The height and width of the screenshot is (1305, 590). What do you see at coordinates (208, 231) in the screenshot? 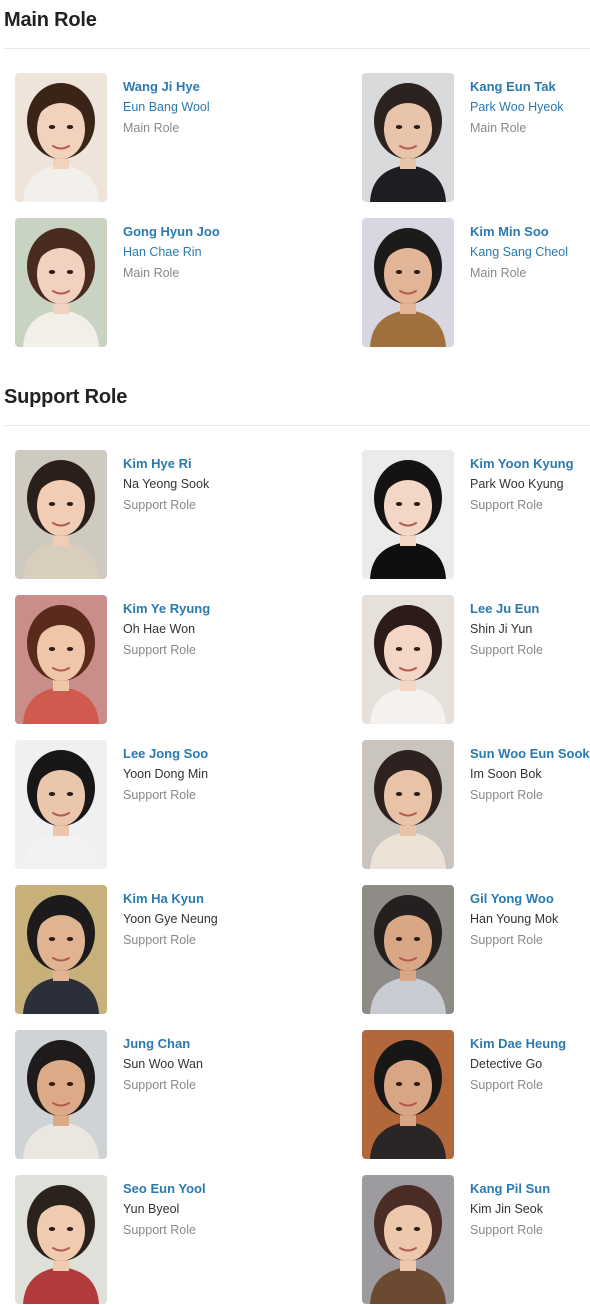
I see `actor-name-link: Gong Hyun Joo` at bounding box center [208, 231].